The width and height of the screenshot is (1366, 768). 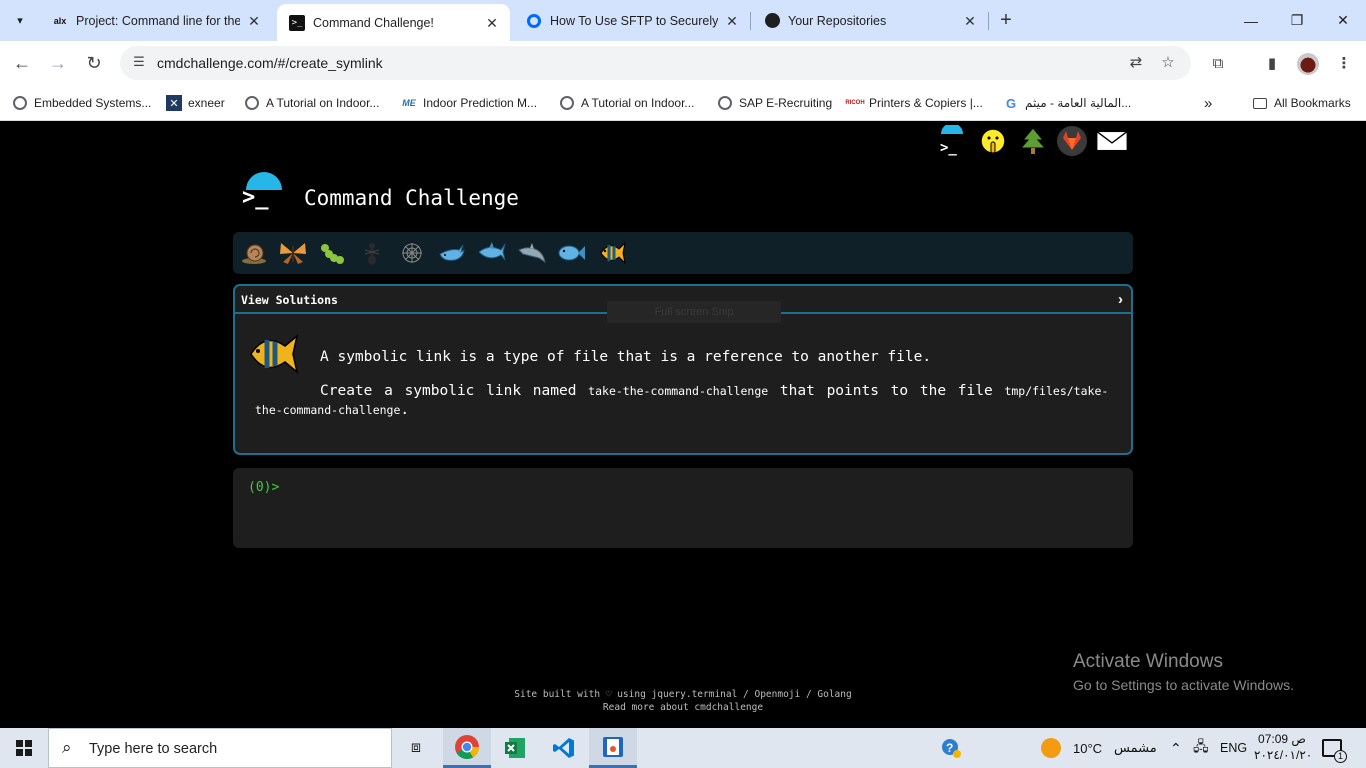 I want to click on help-tray-icon: ?, so click(x=951, y=748).